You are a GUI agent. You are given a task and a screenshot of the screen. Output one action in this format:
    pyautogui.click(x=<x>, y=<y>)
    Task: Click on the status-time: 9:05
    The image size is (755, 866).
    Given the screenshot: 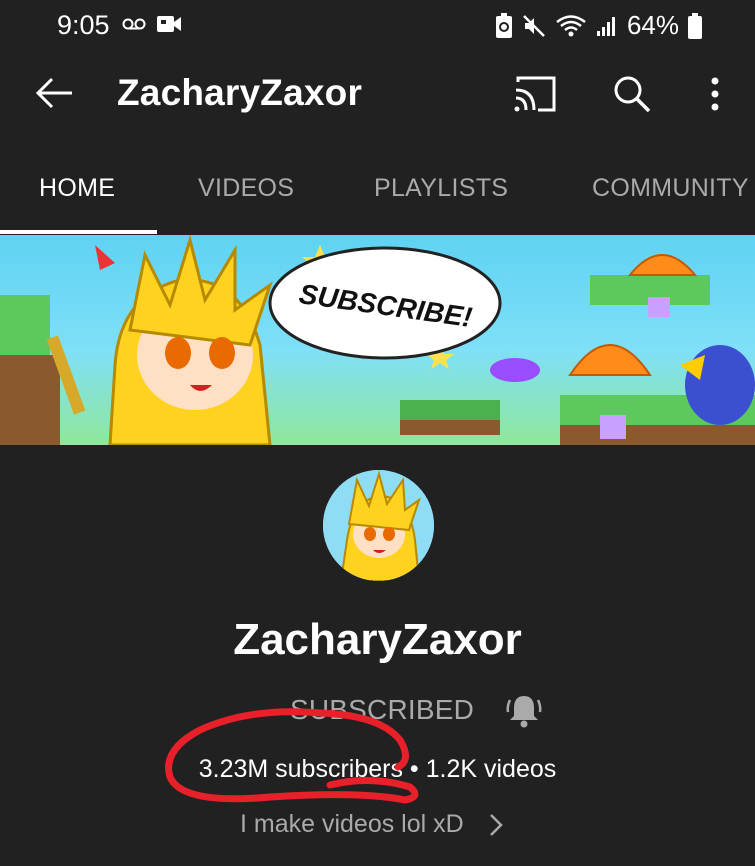 What is the action you would take?
    pyautogui.click(x=83, y=25)
    